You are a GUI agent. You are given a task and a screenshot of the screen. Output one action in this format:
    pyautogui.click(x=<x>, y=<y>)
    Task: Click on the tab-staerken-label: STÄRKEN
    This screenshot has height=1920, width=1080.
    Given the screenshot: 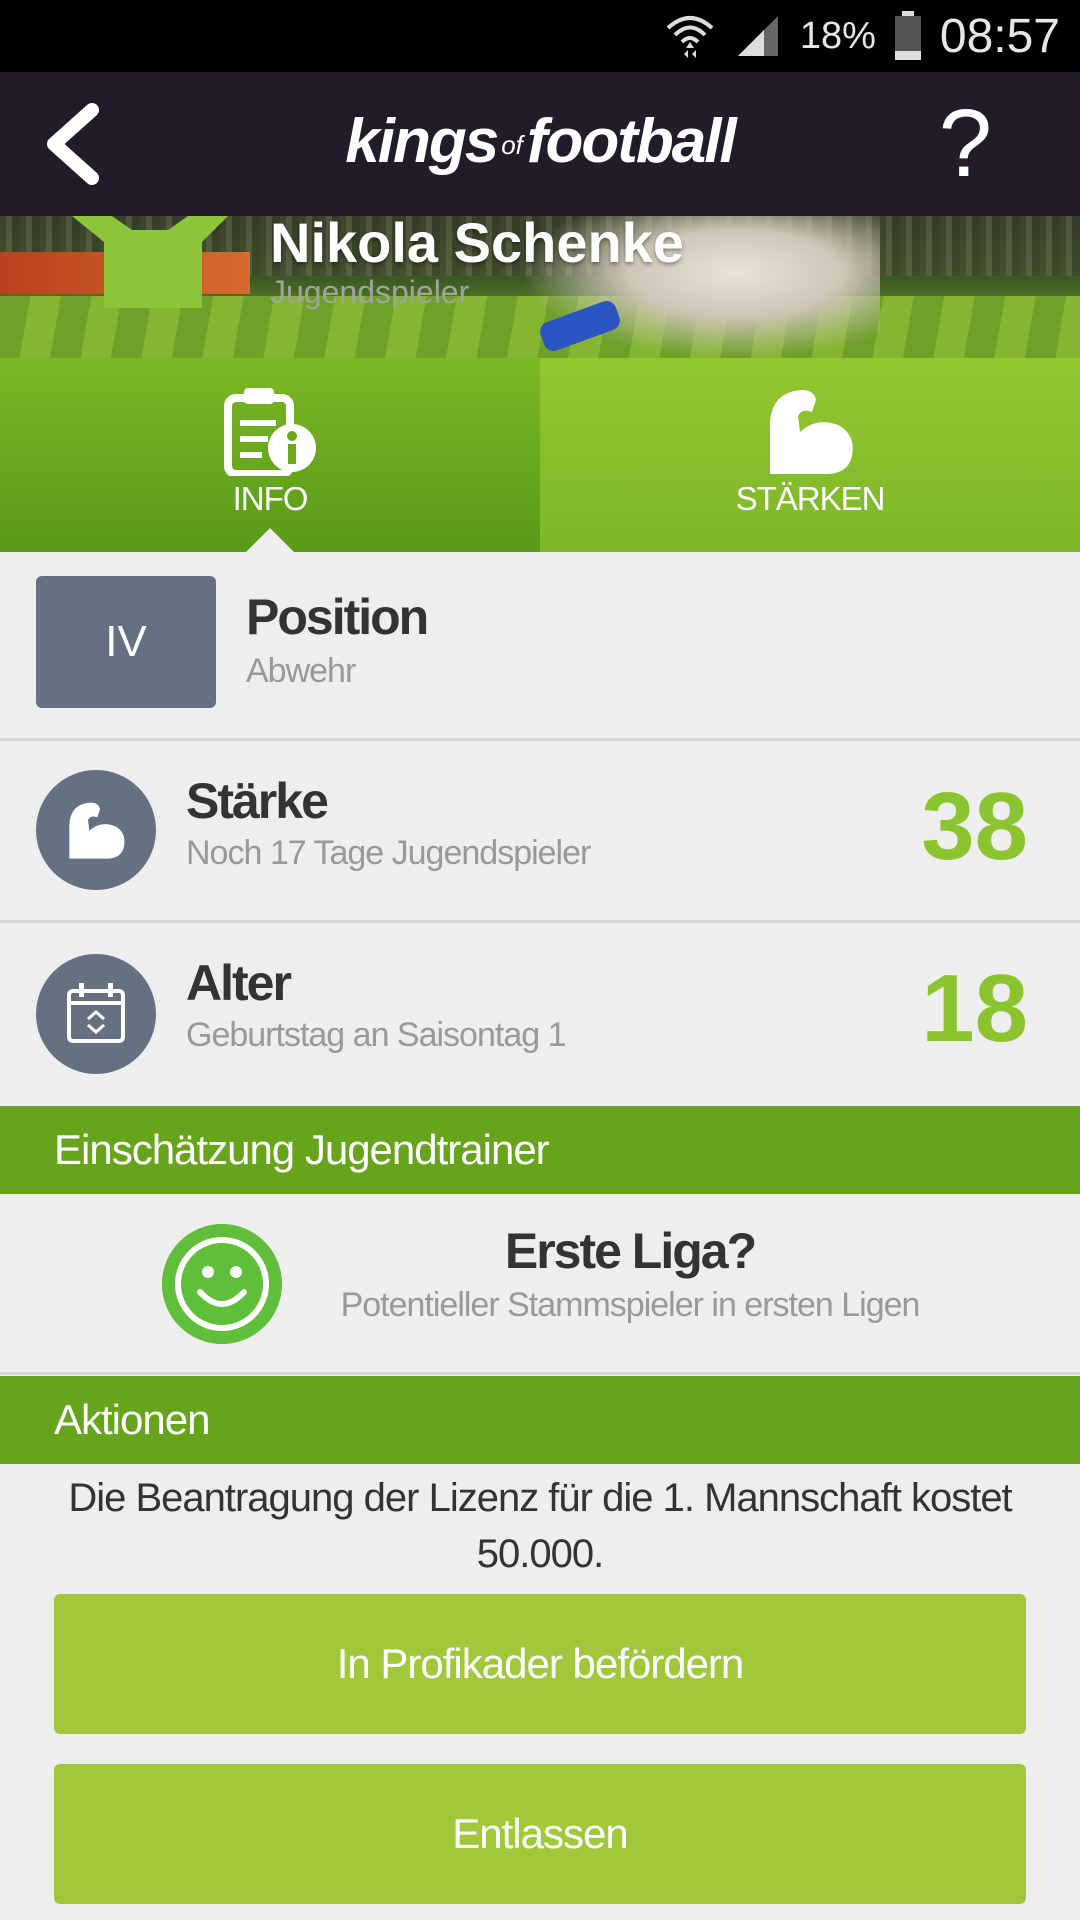 What is the action you would take?
    pyautogui.click(x=810, y=498)
    